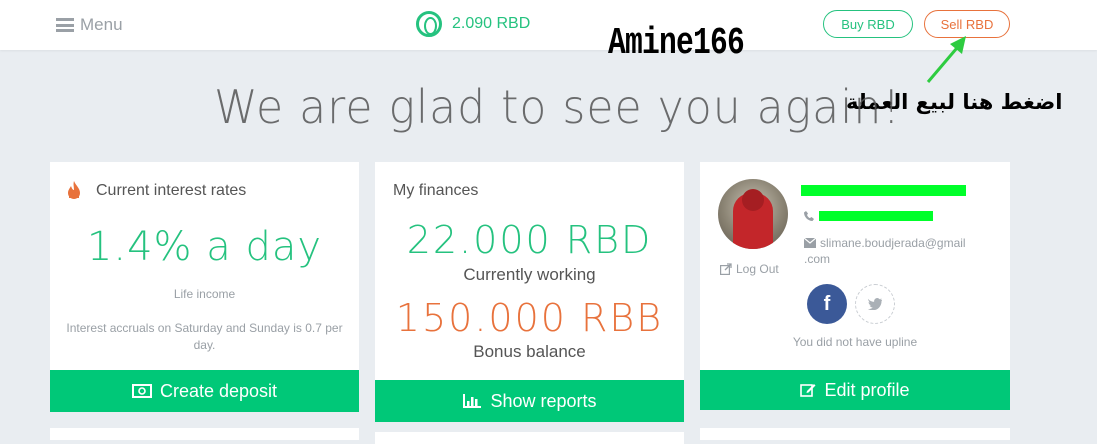  I want to click on facebook-button: f, so click(827, 304).